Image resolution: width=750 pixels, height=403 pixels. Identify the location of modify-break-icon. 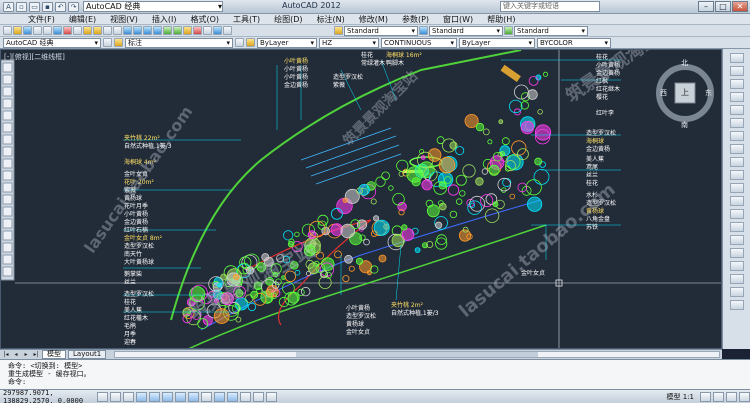
(736, 240).